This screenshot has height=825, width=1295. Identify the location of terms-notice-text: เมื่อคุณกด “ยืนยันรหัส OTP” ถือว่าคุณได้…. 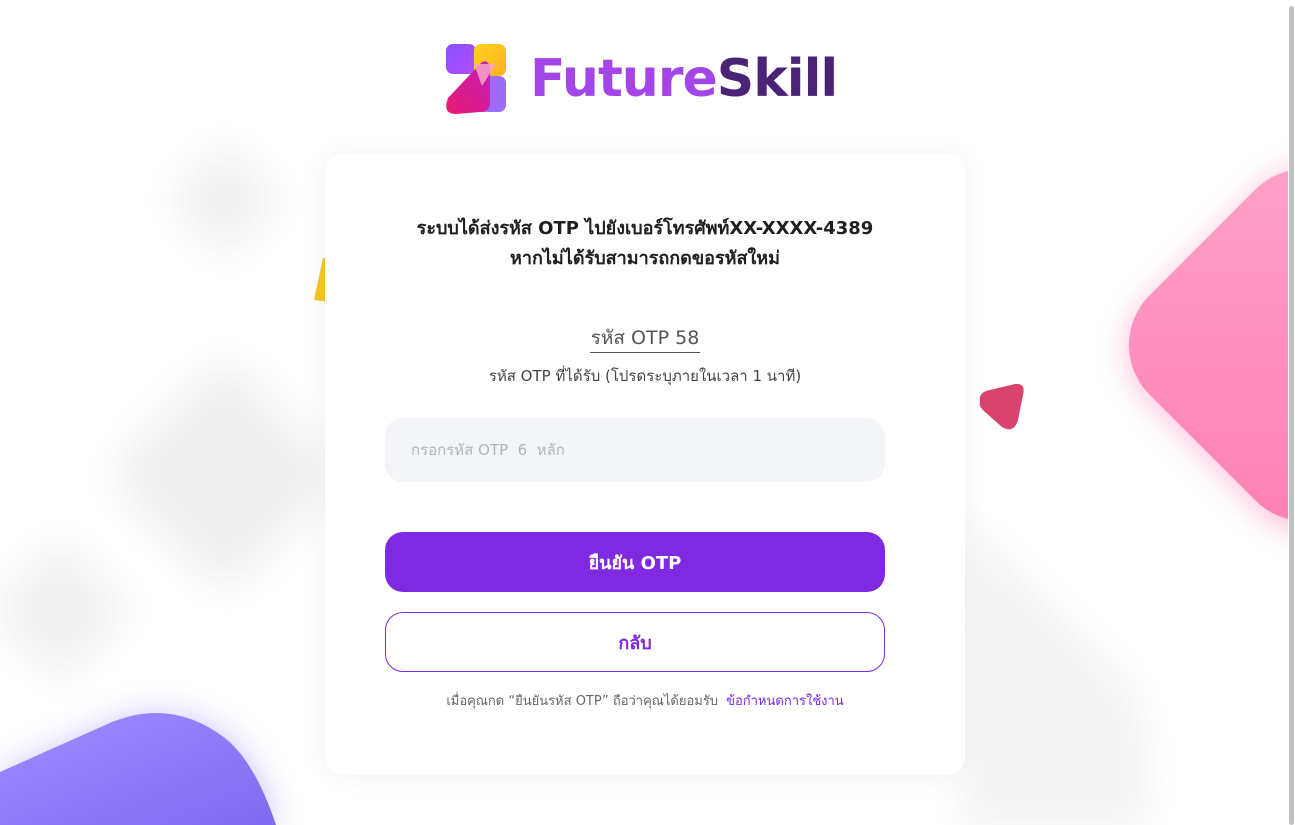
(582, 701).